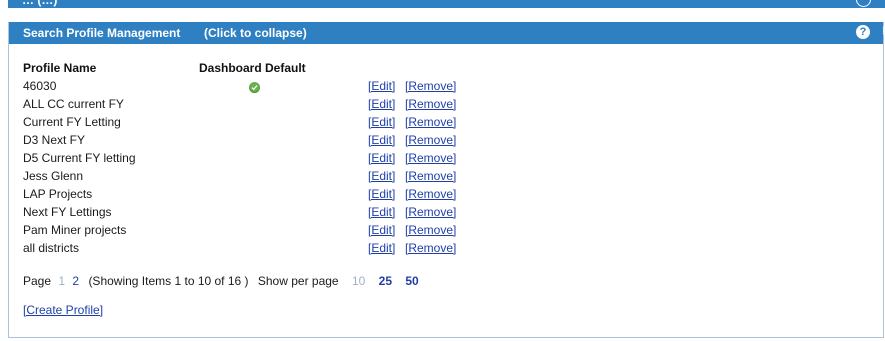 The width and height of the screenshot is (885, 341). What do you see at coordinates (273, 195) in the screenshot?
I see `profile-row: LAP Projects [Edit] [Remove]` at bounding box center [273, 195].